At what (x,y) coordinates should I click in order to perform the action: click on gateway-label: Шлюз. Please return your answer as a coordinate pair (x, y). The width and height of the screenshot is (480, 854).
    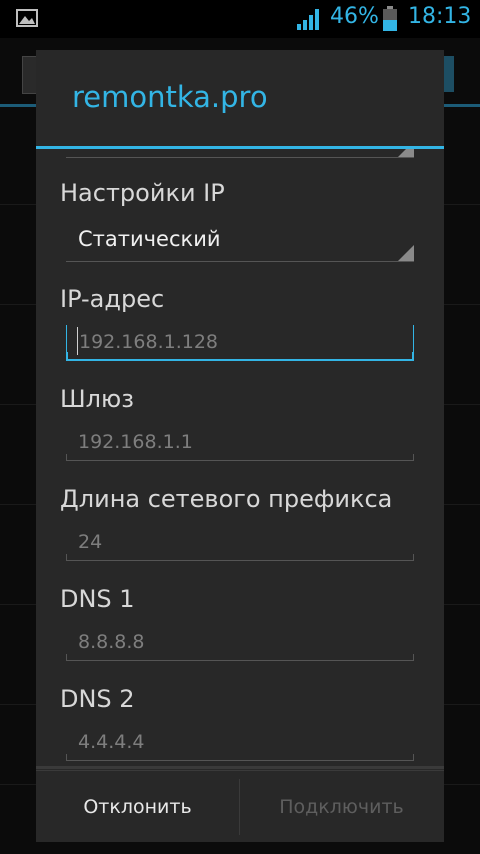
    Looking at the image, I should click on (97, 399).